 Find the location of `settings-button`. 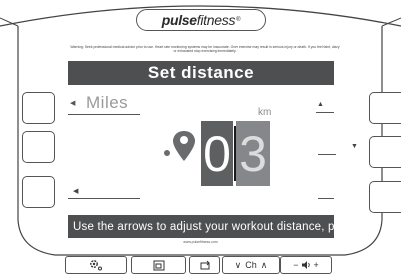

settings-button is located at coordinates (96, 265).